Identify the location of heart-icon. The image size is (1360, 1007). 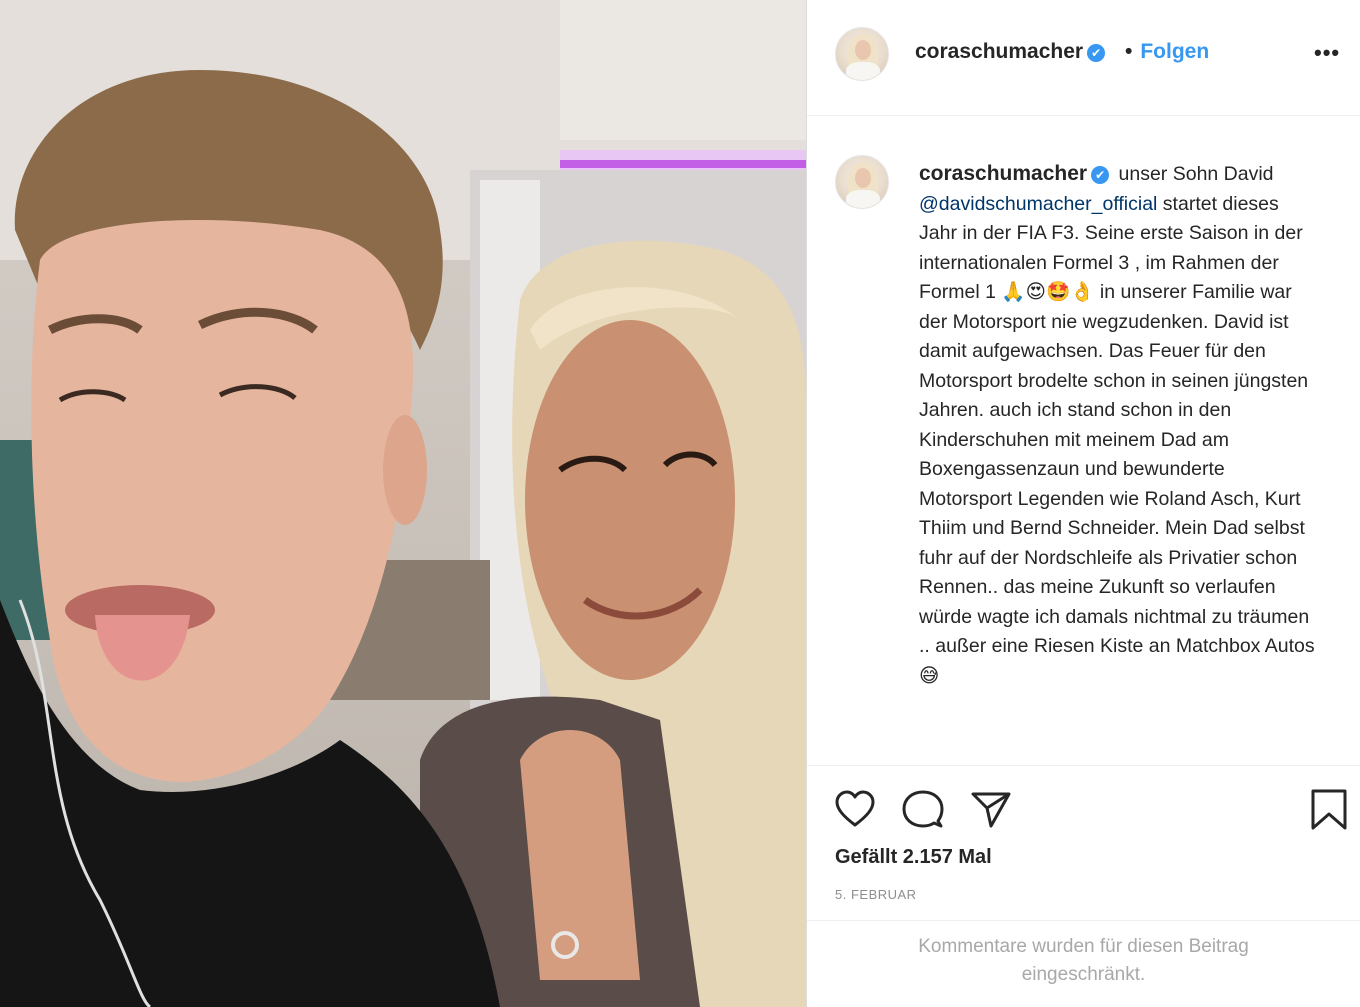
(855, 810).